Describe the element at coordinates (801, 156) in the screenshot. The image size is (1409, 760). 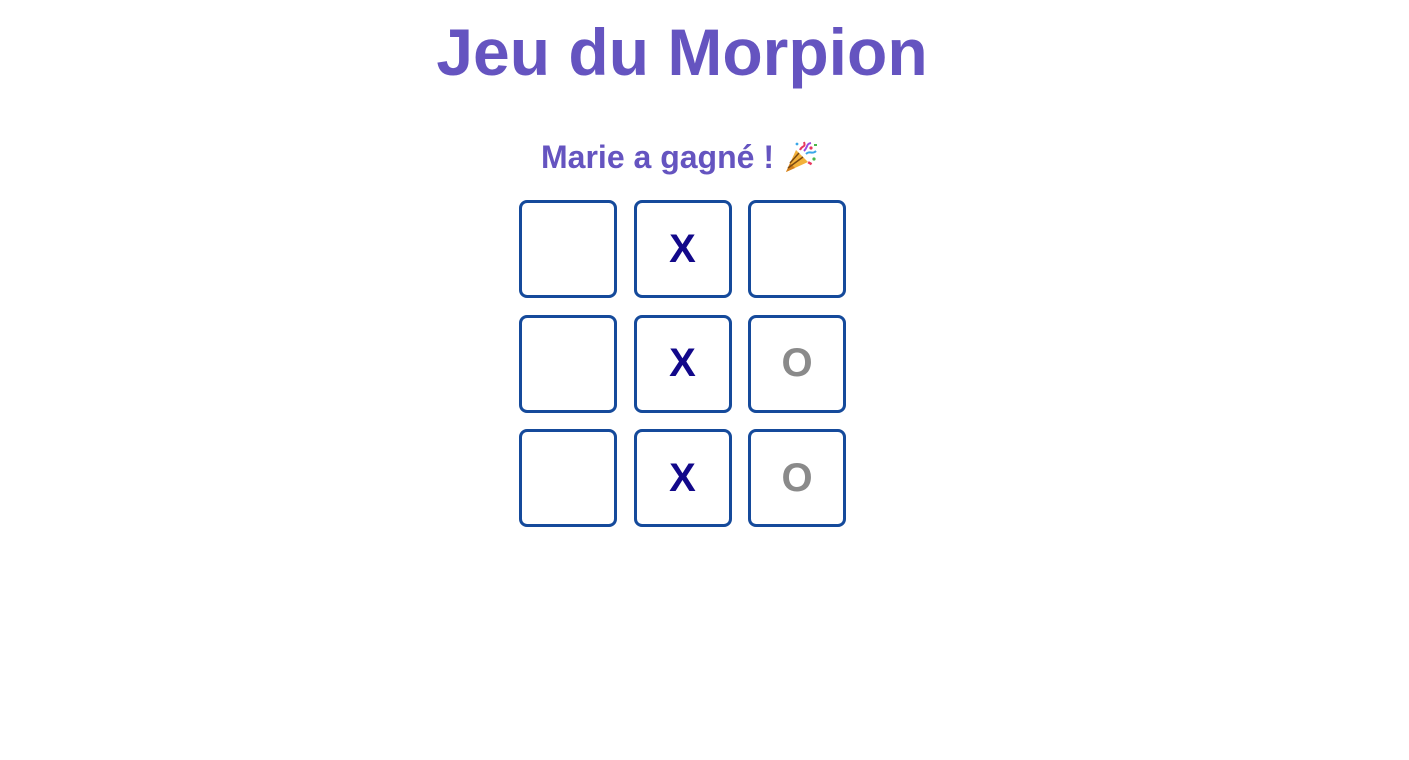
I see `party-popper-icon` at that location.